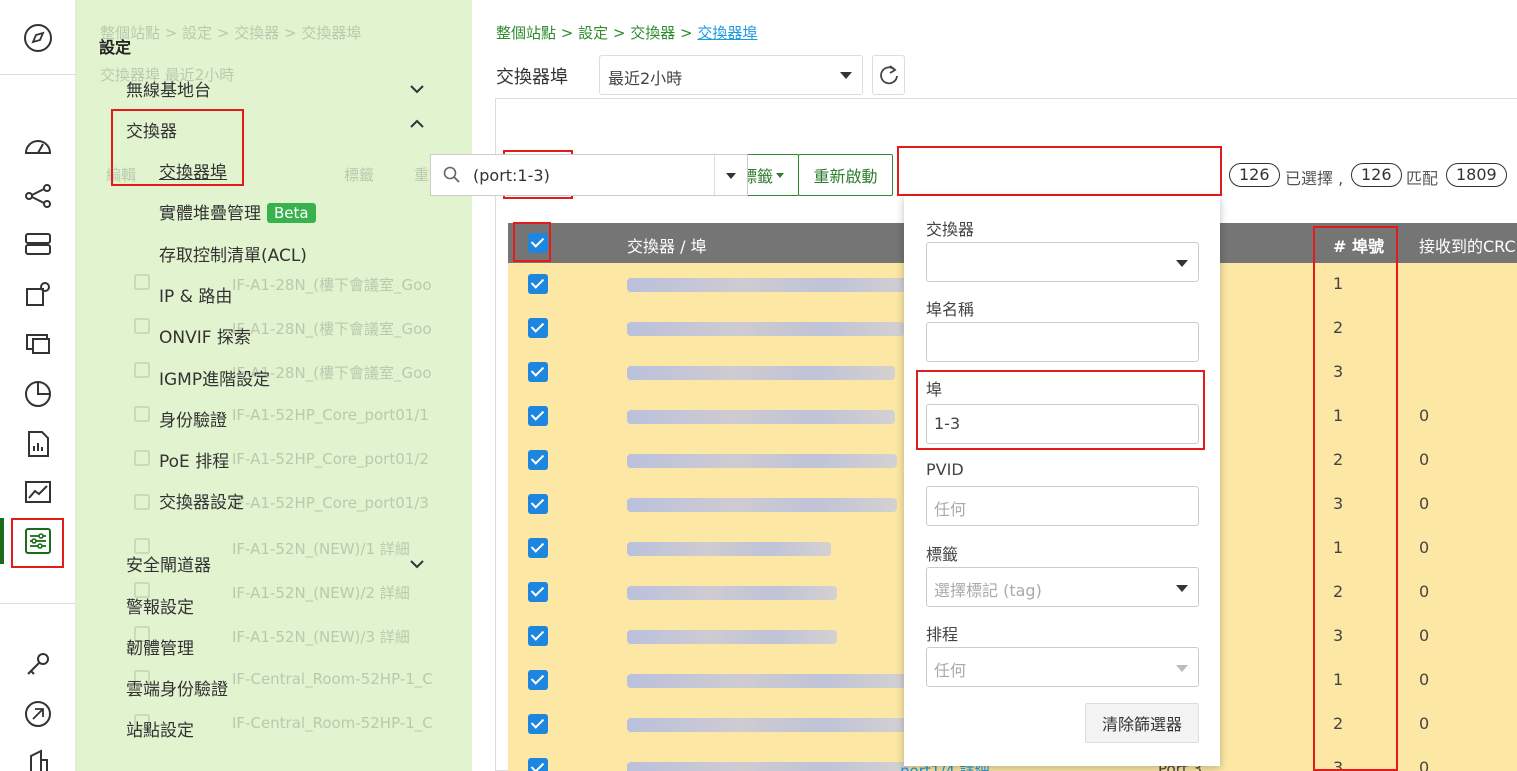 The image size is (1517, 771). Describe the element at coordinates (193, 418) in the screenshot. I see `menu-item-auth: 身份驗證` at that location.